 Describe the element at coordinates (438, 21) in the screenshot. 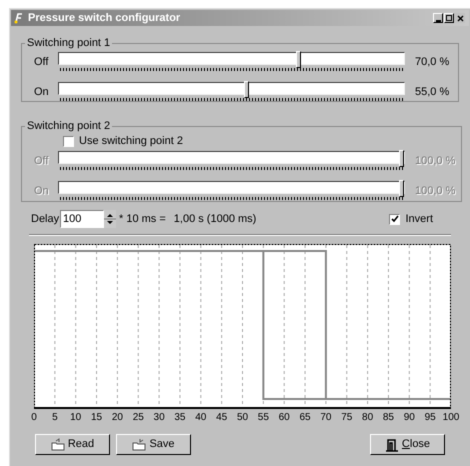

I see `minimize-icon` at that location.